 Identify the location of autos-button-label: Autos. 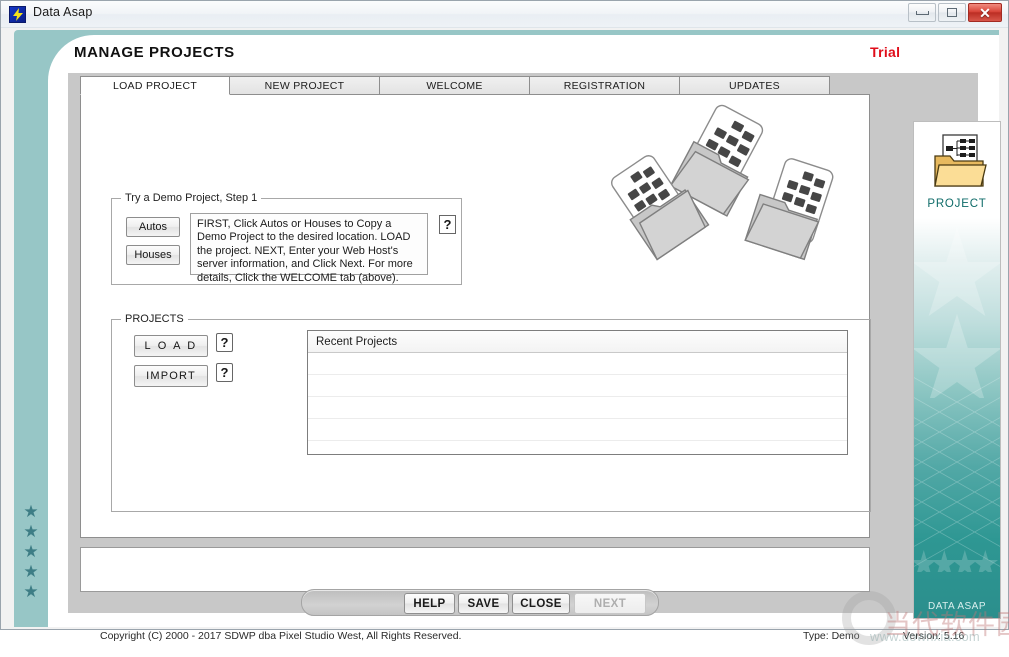
(153, 227).